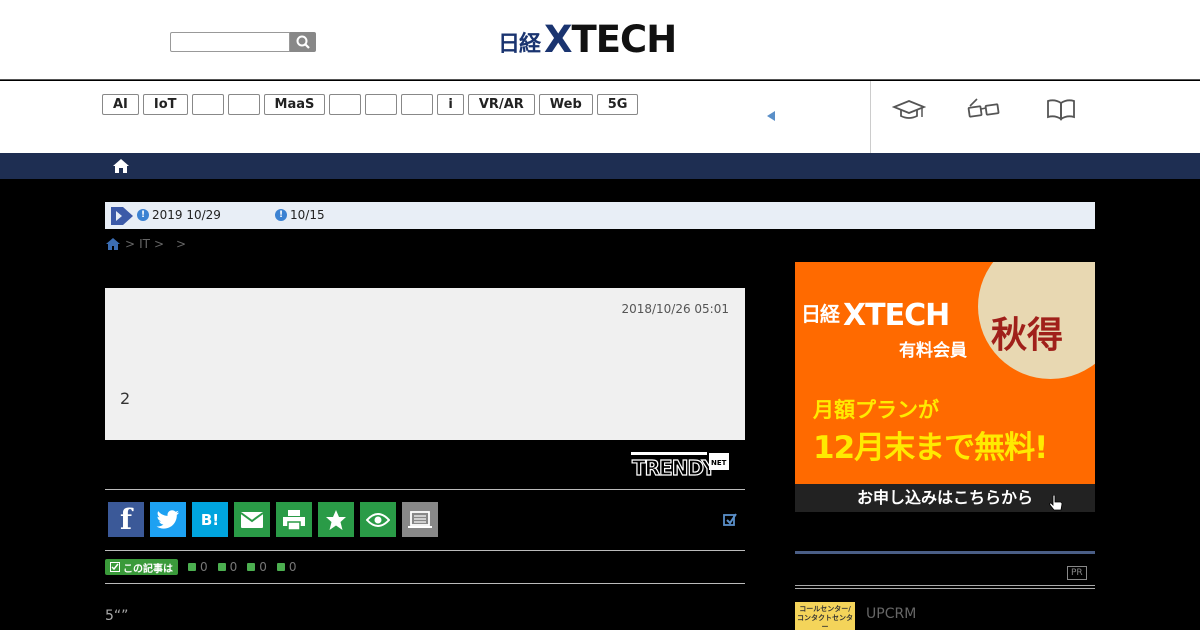  I want to click on logo-en-text: XTECH, so click(610, 39).